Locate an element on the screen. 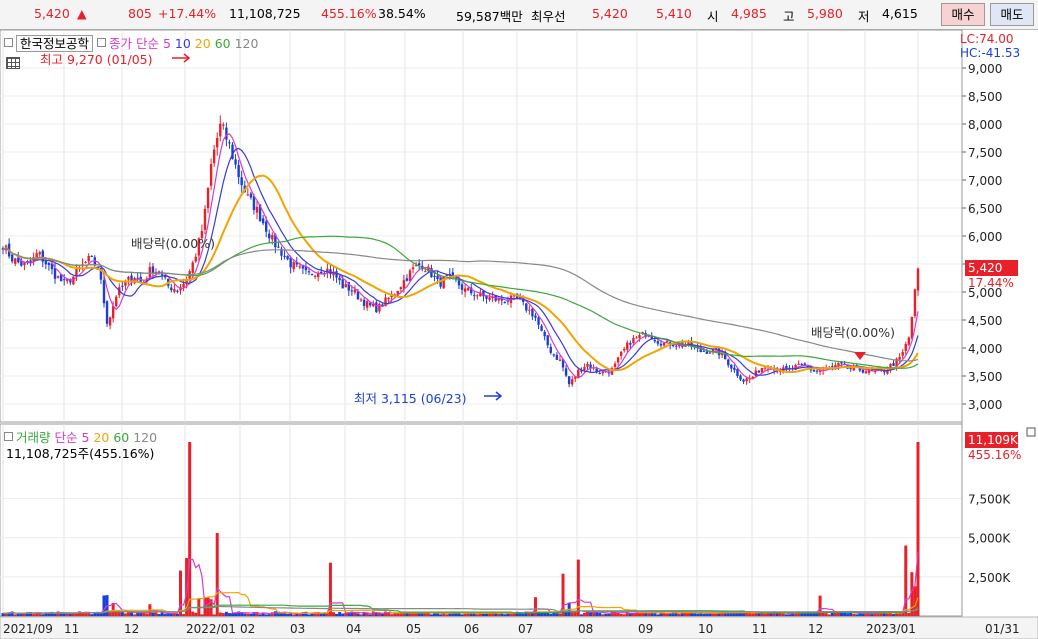 This screenshot has height=639, width=1038. x-tick-label: 07 is located at coordinates (525, 629).